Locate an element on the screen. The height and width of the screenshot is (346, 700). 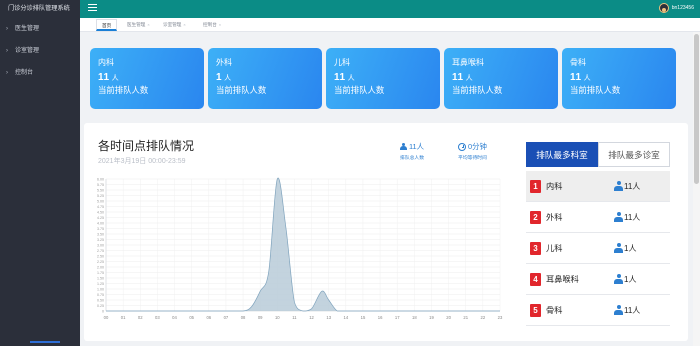
x-tick-label: 13 is located at coordinates (328, 317).